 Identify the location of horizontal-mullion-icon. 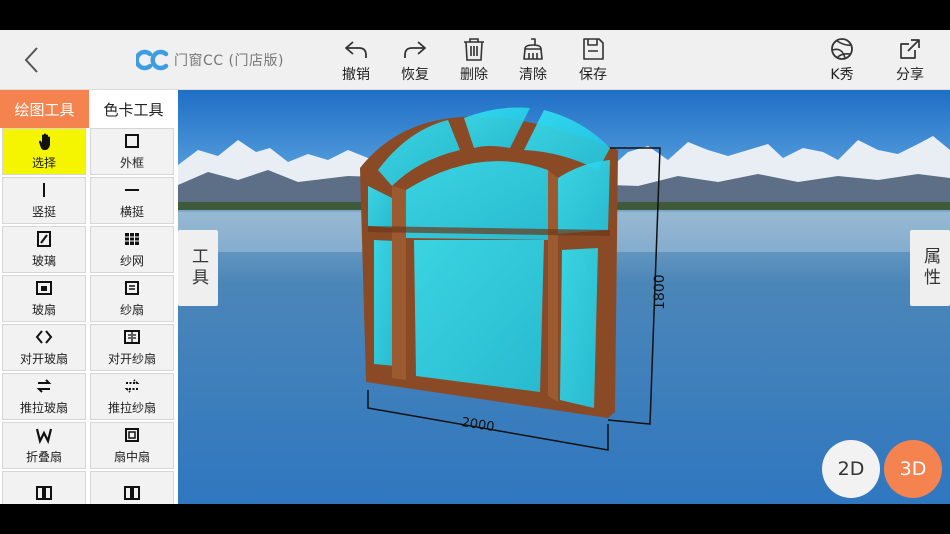
(132, 190).